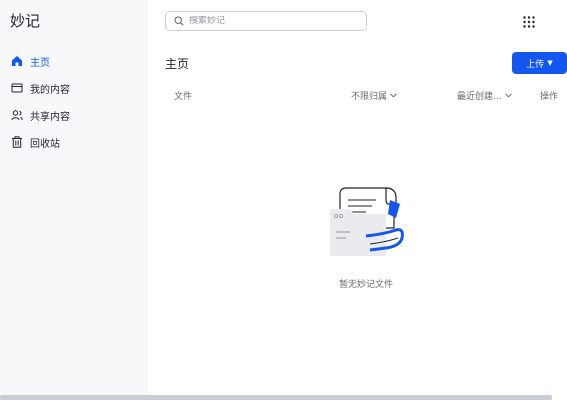 Image resolution: width=567 pixels, height=400 pixels. Describe the element at coordinates (177, 64) in the screenshot. I see `page-title: 主页` at that location.